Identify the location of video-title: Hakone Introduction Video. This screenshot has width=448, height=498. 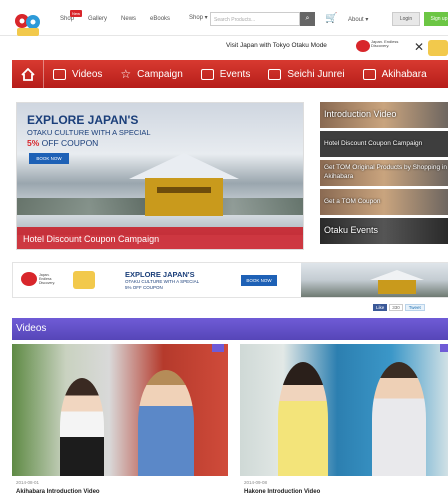
(282, 492).